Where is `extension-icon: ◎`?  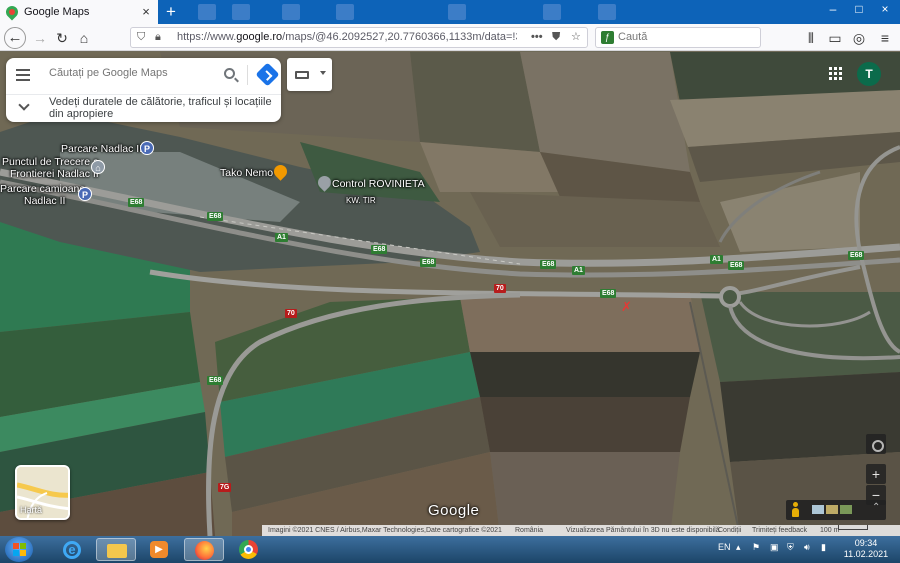 extension-icon: ◎ is located at coordinates (859, 38).